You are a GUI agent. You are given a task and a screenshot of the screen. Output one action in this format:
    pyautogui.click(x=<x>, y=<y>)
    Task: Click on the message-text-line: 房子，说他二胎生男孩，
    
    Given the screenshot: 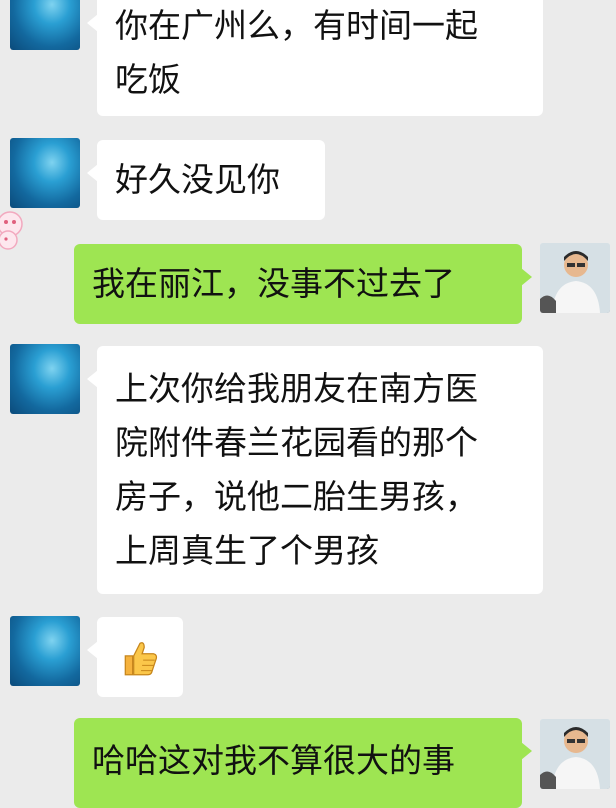 What is the action you would take?
    pyautogui.click(x=296, y=496)
    